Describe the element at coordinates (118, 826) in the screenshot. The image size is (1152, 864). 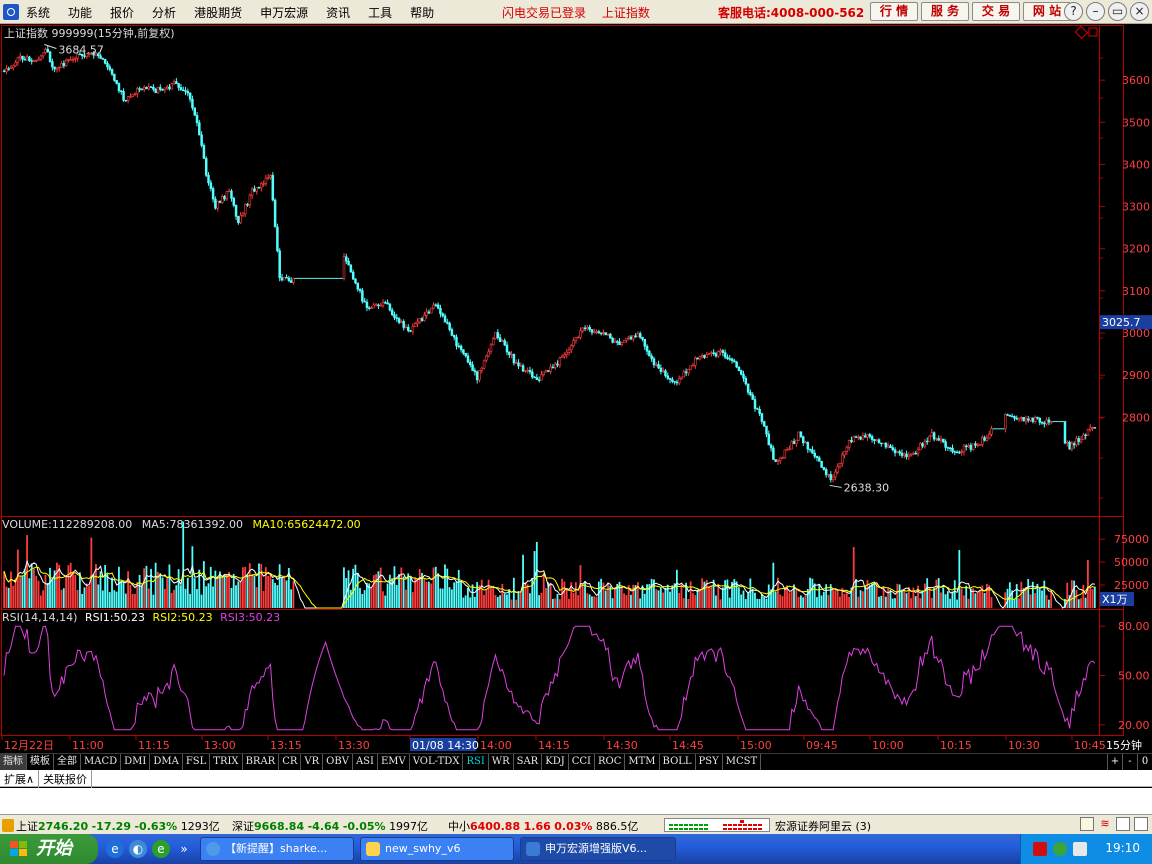
I see `sh-index: 上证2746.20 -17.29 -0.63% 1293亿` at that location.